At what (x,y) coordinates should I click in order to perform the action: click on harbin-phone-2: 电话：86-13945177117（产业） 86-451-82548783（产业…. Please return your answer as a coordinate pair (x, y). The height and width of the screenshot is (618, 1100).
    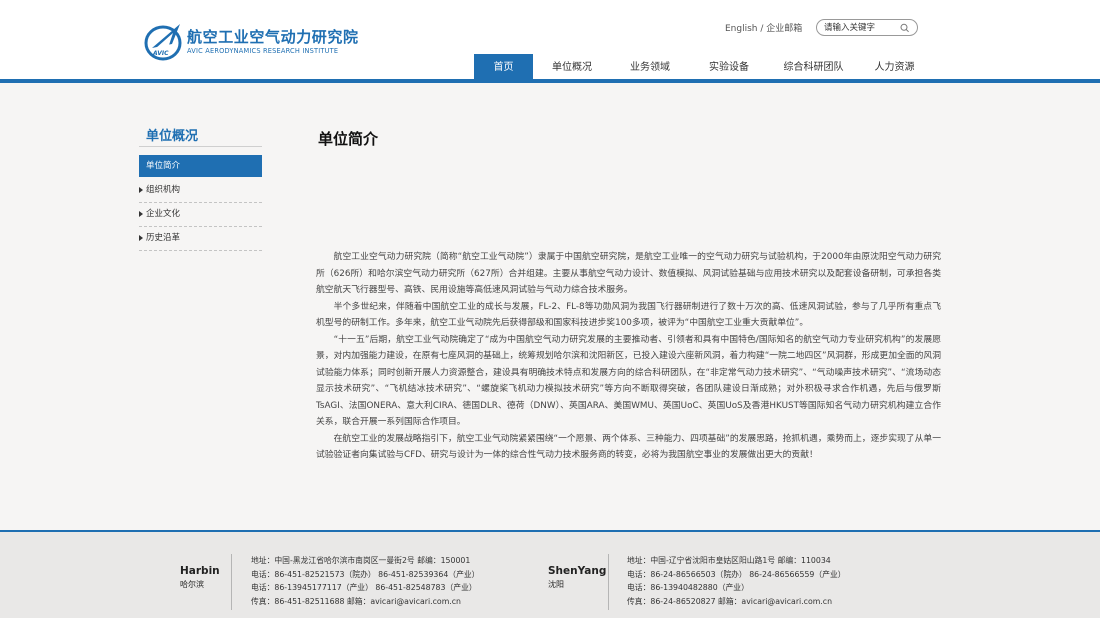
    Looking at the image, I should click on (364, 588).